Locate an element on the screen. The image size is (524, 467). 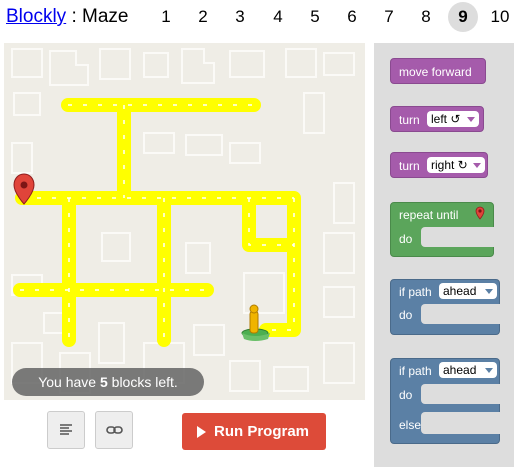
turn-left-block: turn left ↺ is located at coordinates (437, 119).